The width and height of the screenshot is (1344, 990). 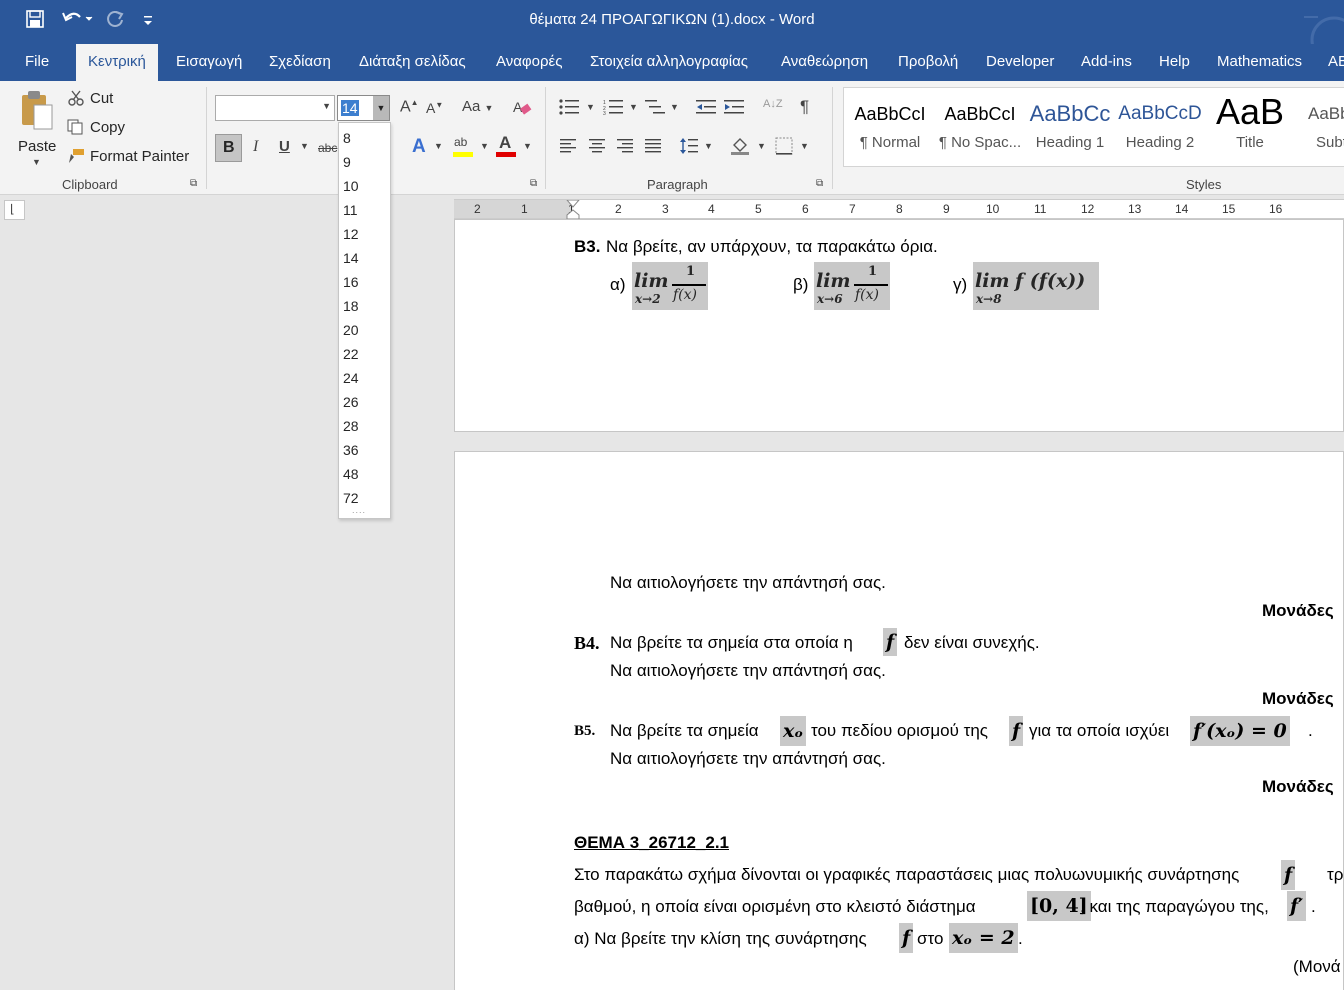 What do you see at coordinates (477, 106) in the screenshot?
I see `change-case-icon: Aa ▼` at bounding box center [477, 106].